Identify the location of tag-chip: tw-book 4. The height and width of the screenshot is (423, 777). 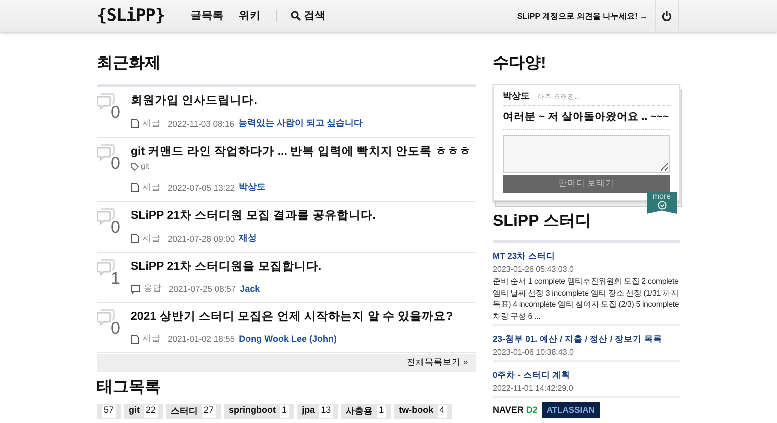
(423, 411).